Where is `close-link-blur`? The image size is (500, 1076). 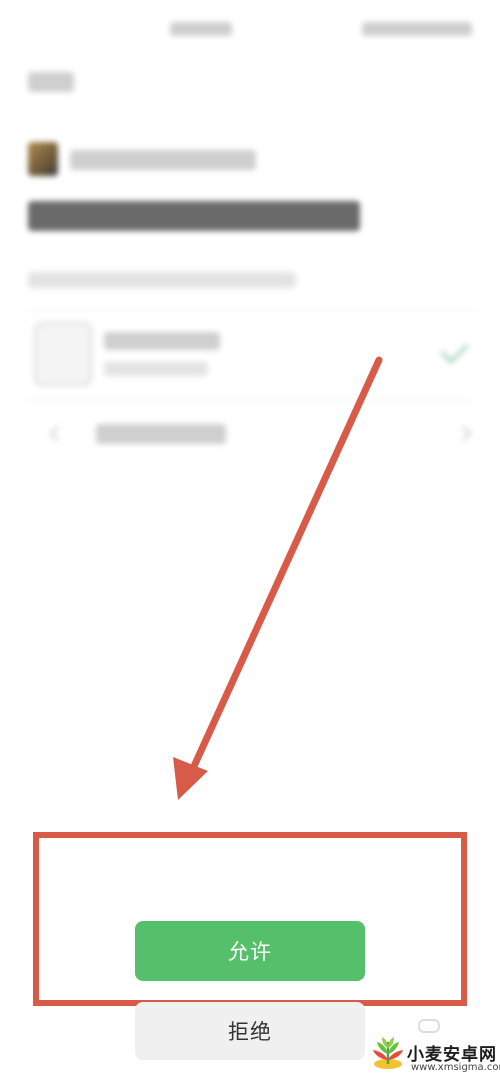
close-link-blur is located at coordinates (51, 82).